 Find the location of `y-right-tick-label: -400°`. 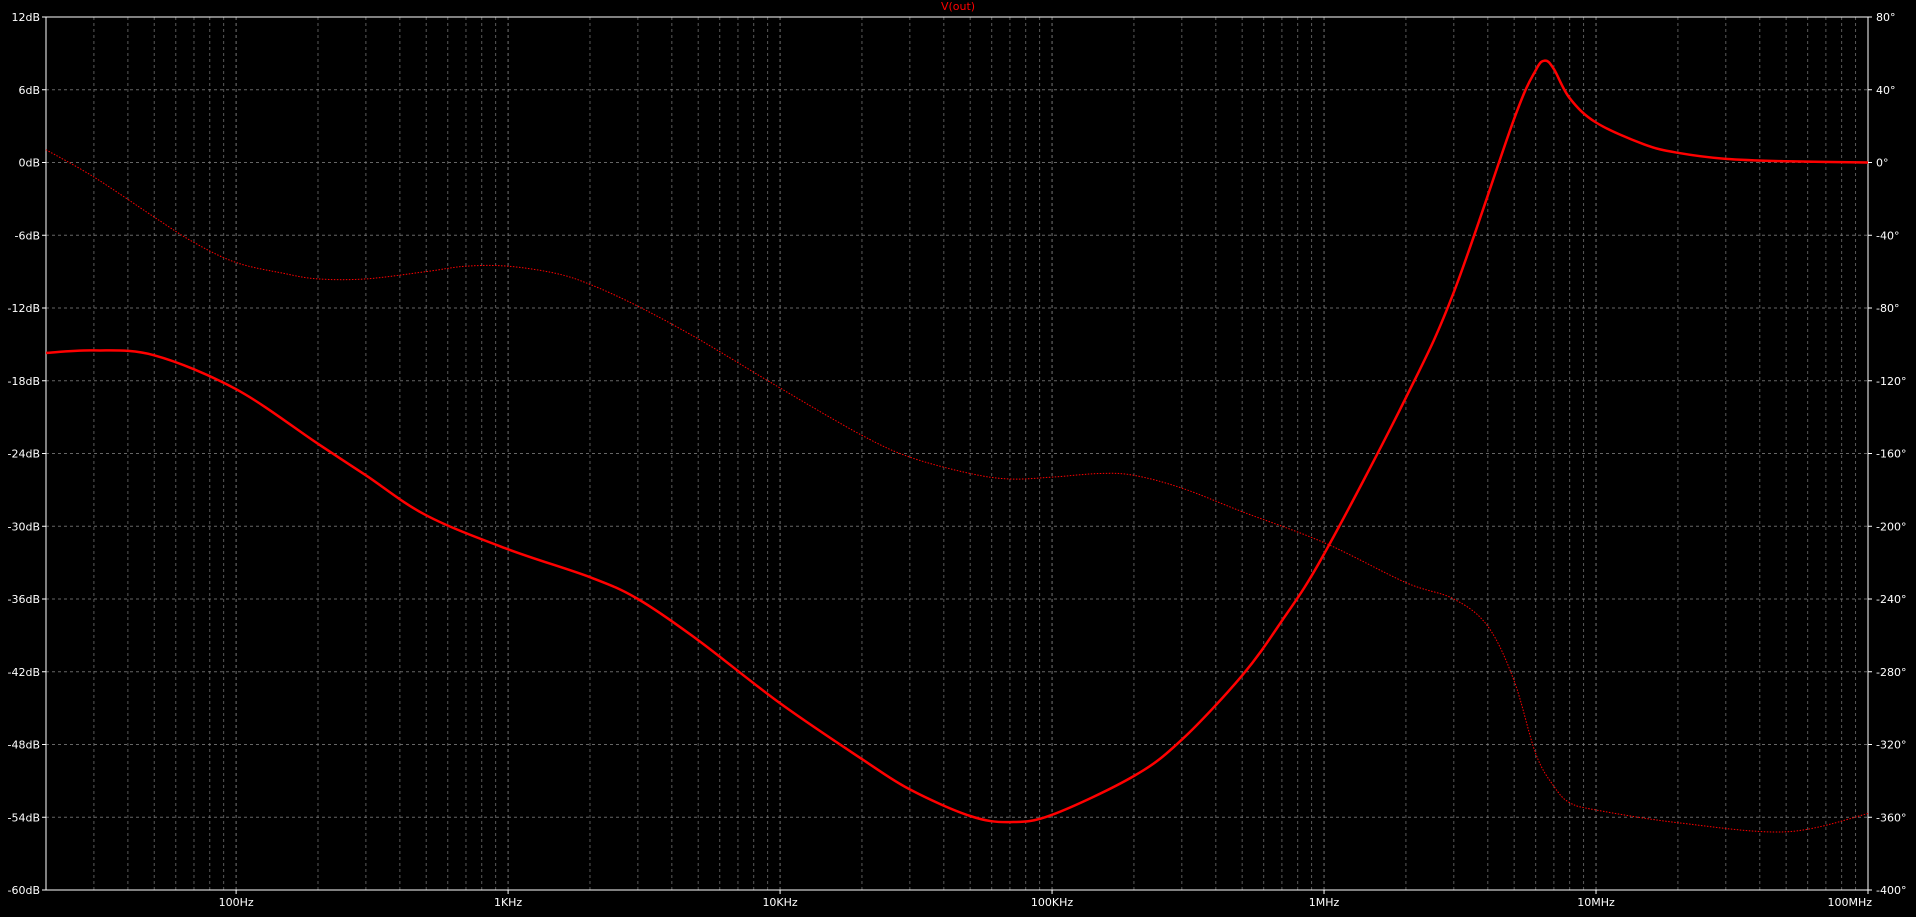

y-right-tick-label: -400° is located at coordinates (1891, 890).